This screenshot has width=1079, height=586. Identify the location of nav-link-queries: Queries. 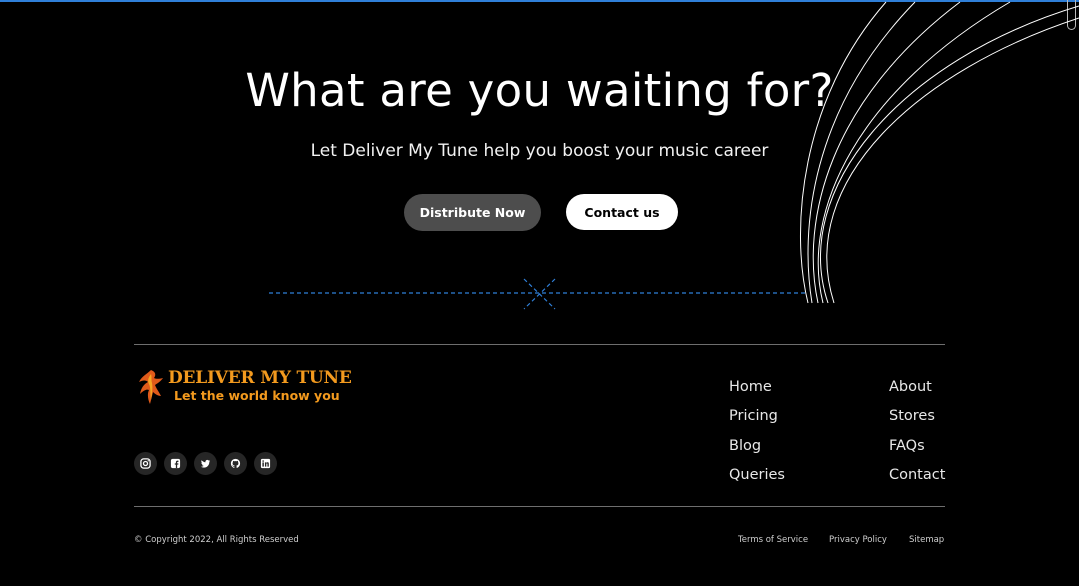
(757, 475).